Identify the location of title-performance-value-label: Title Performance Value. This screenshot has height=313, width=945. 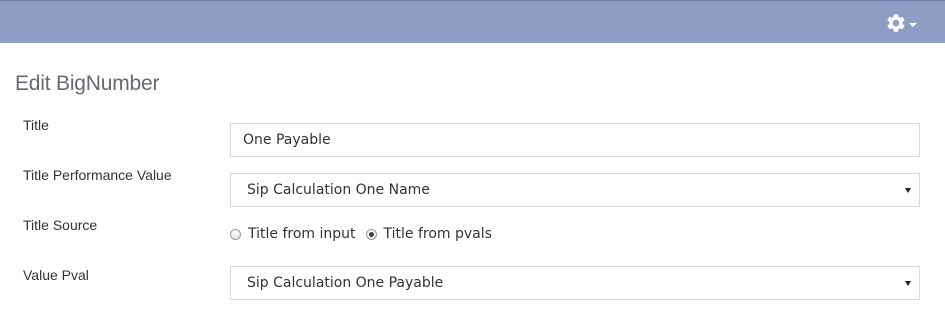
(97, 175).